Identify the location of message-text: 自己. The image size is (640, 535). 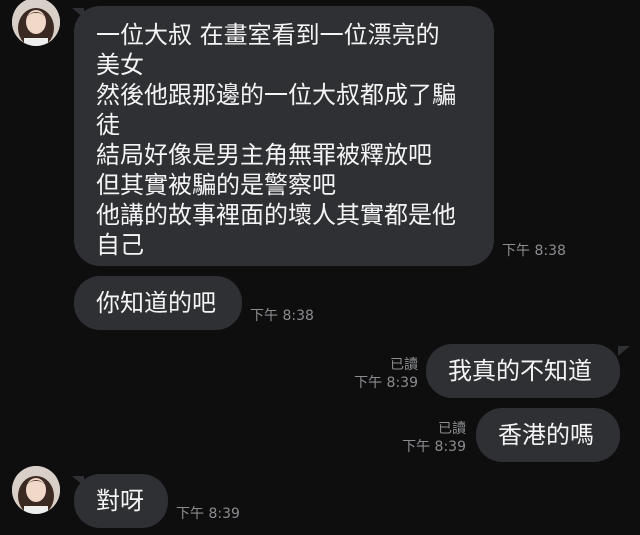
(120, 245).